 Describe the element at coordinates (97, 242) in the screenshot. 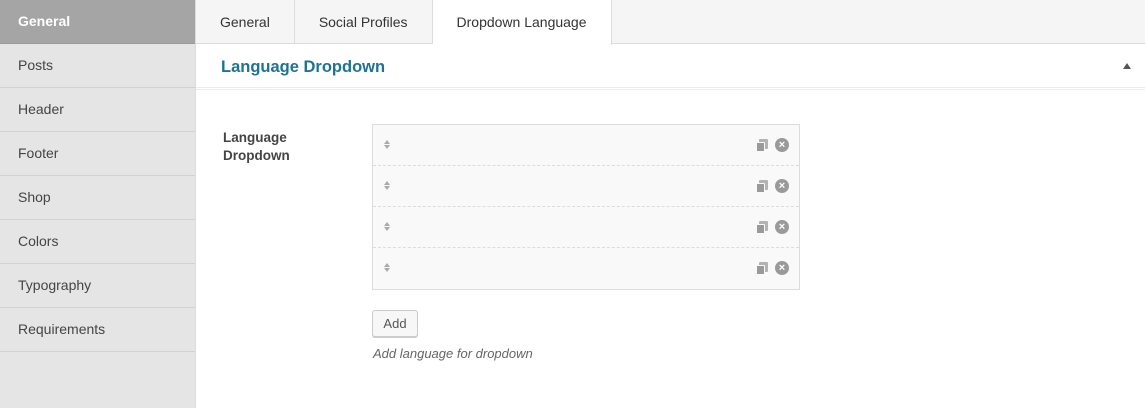

I see `sidebar-item-colors: Colors` at that location.